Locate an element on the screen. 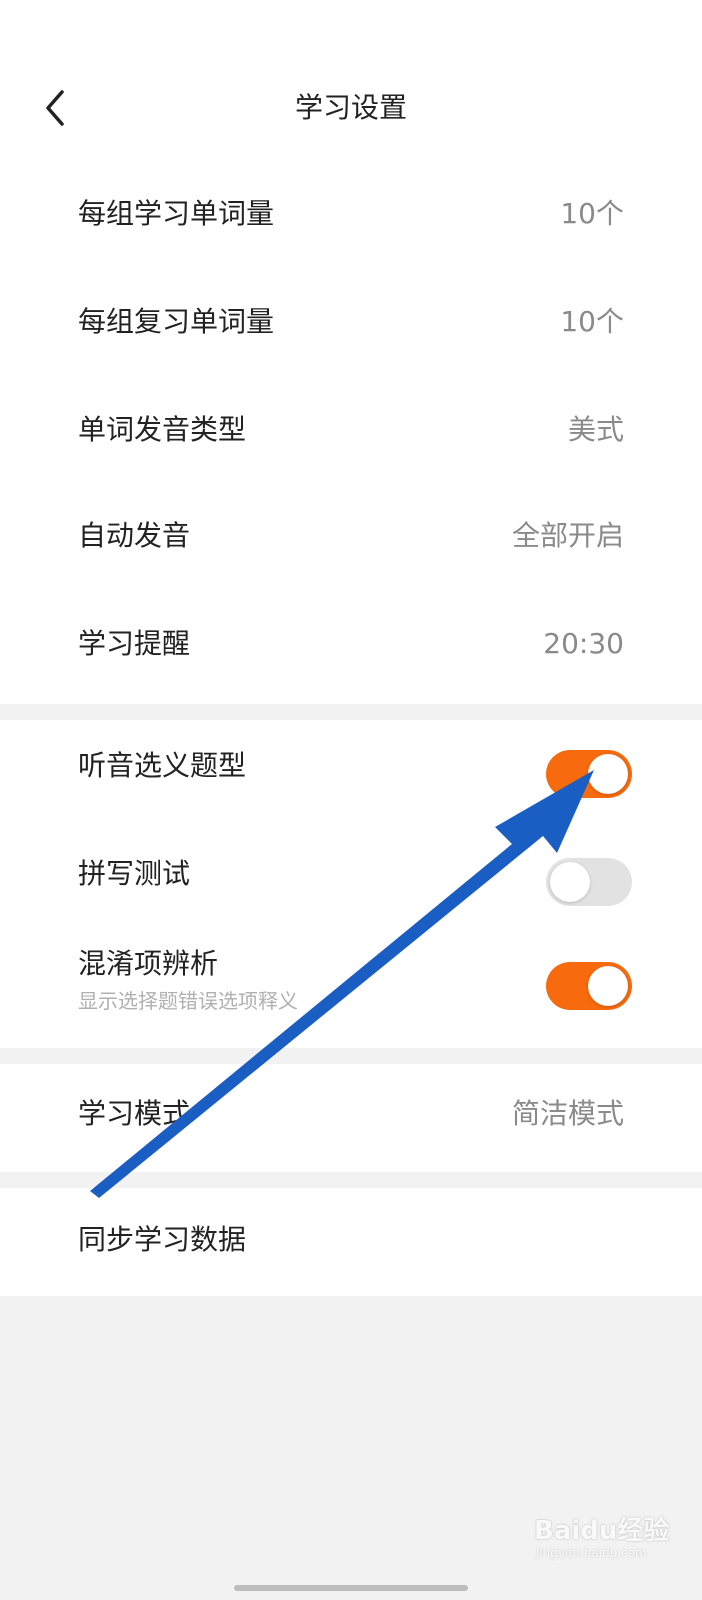  listen-choose-toggle is located at coordinates (589, 774).